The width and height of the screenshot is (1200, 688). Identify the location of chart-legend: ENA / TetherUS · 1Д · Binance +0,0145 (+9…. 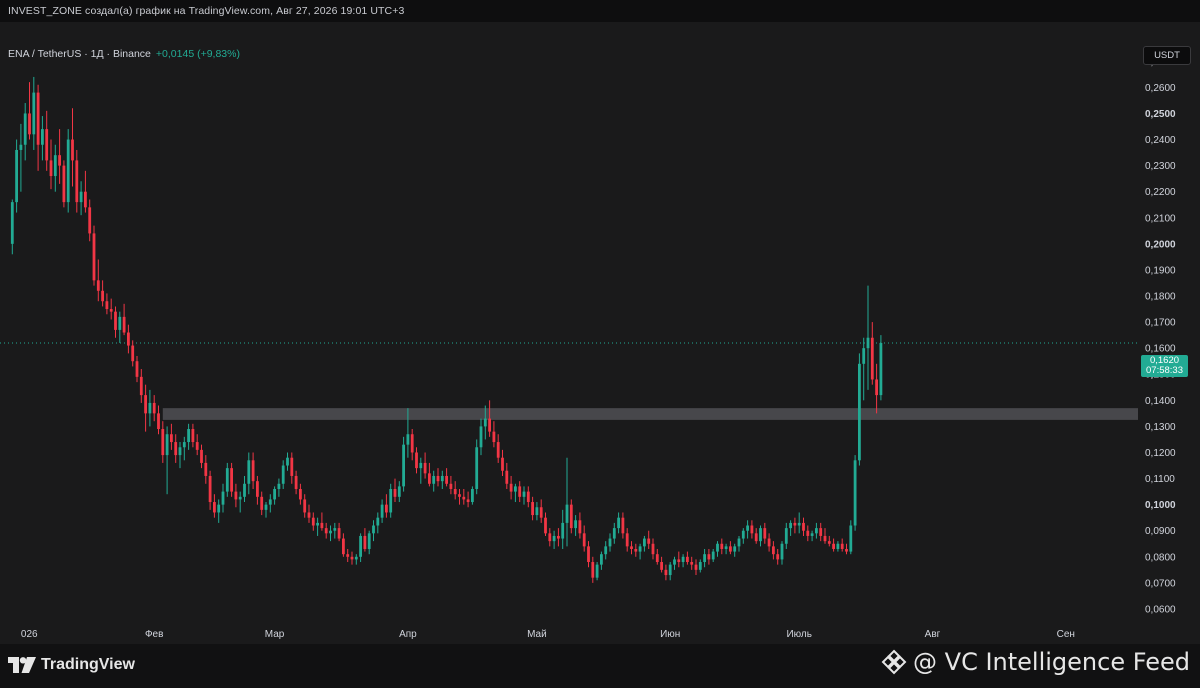
(124, 54).